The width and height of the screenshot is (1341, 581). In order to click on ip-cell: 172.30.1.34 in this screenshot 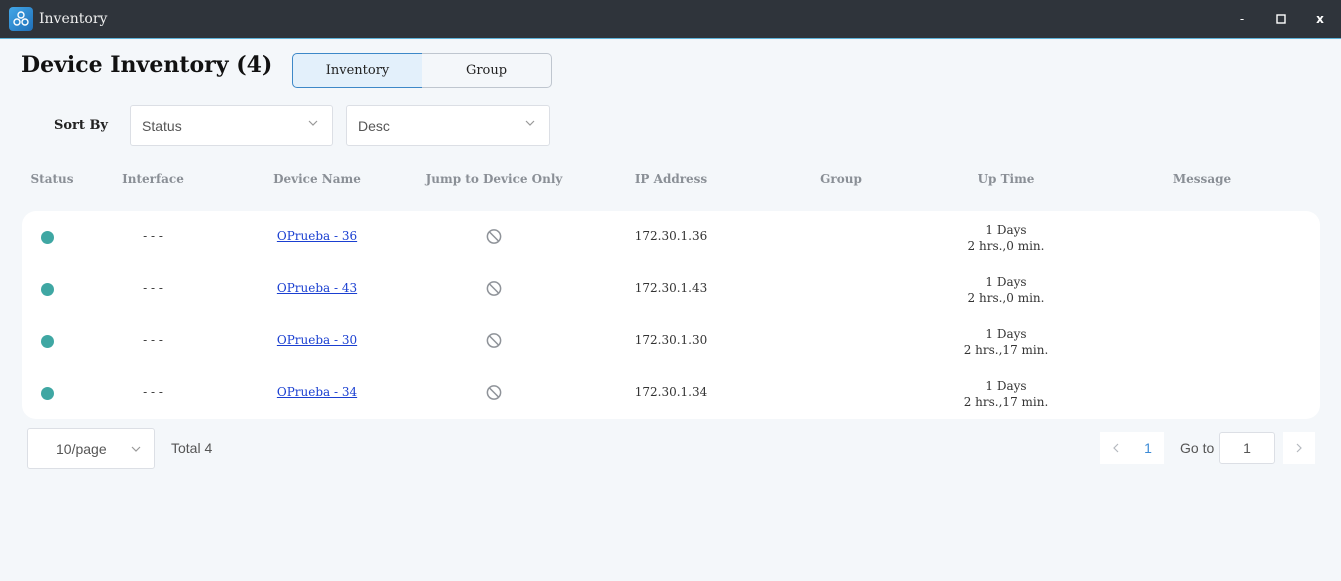, I will do `click(671, 392)`.